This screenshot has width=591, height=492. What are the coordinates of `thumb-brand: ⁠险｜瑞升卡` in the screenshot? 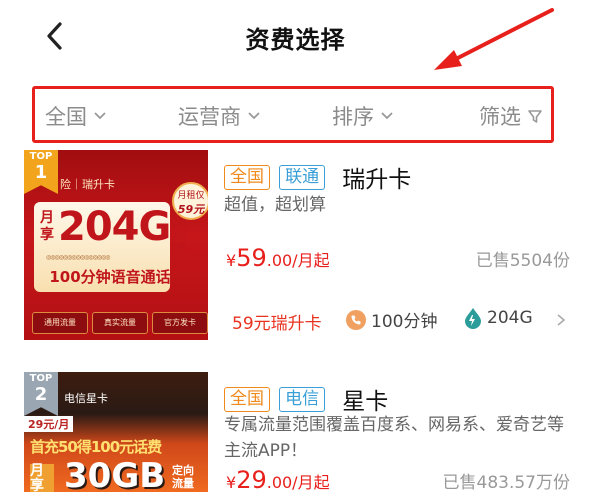 It's located at (87, 184).